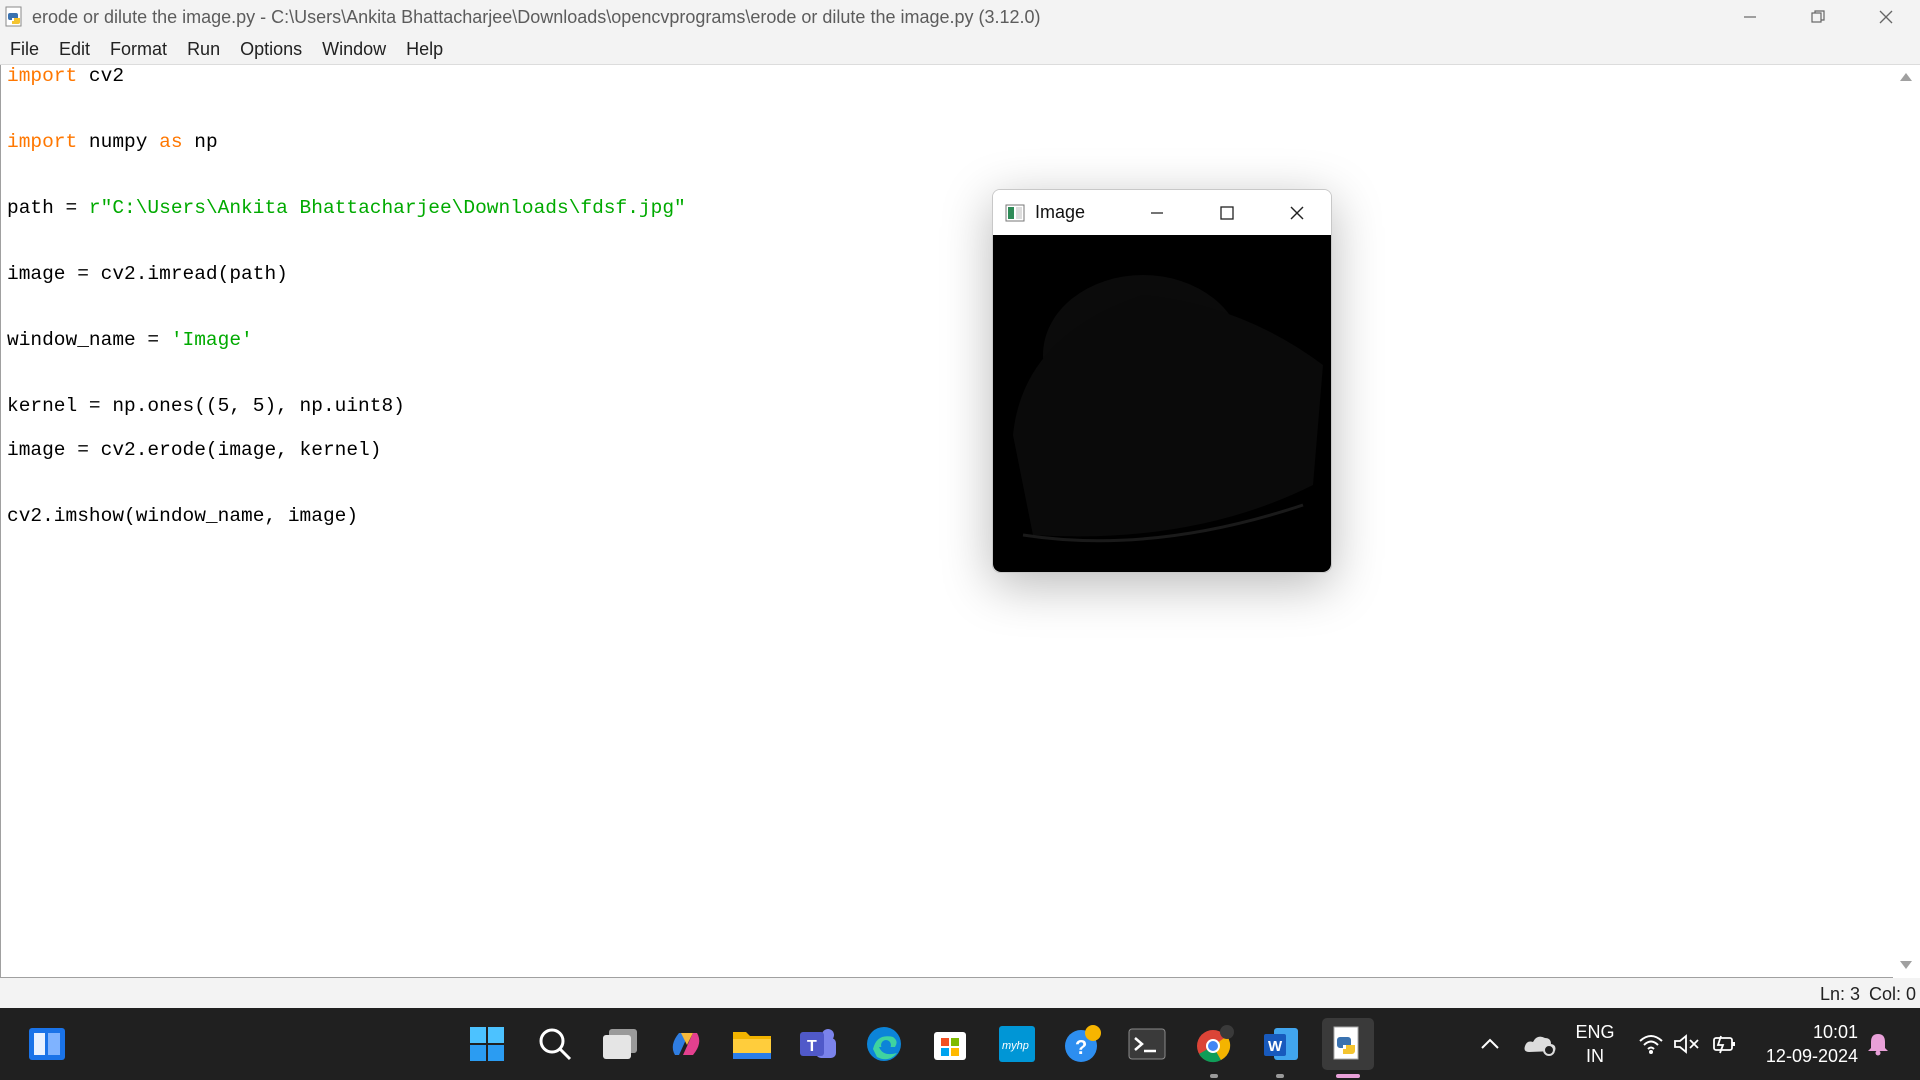  Describe the element at coordinates (1348, 1076) in the screenshot. I see `idle-active-indicator` at that location.